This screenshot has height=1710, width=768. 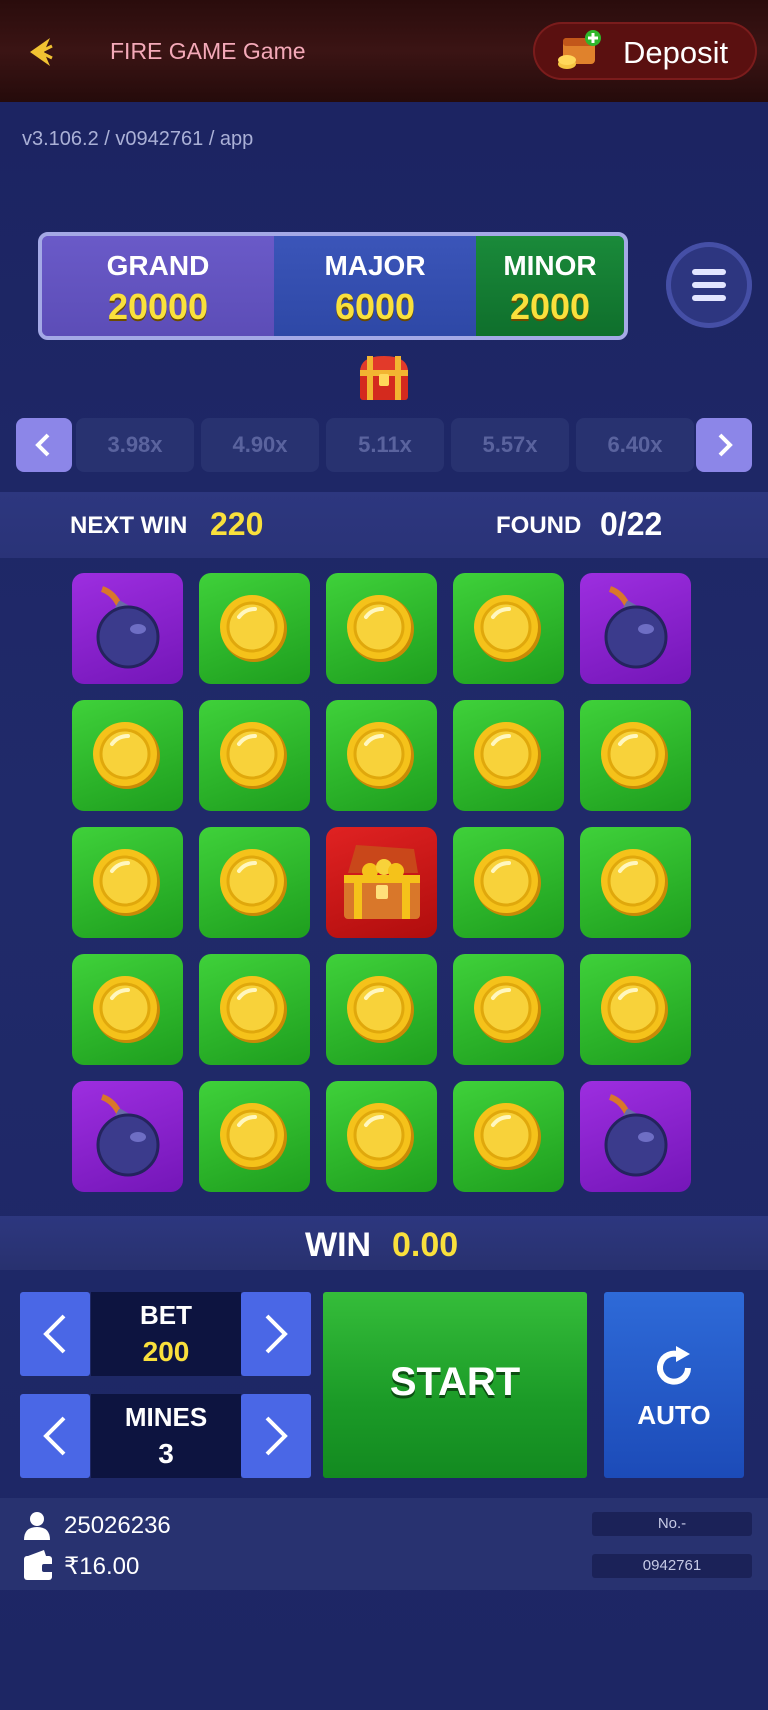 I want to click on bet-increase-button, so click(x=276, y=1334).